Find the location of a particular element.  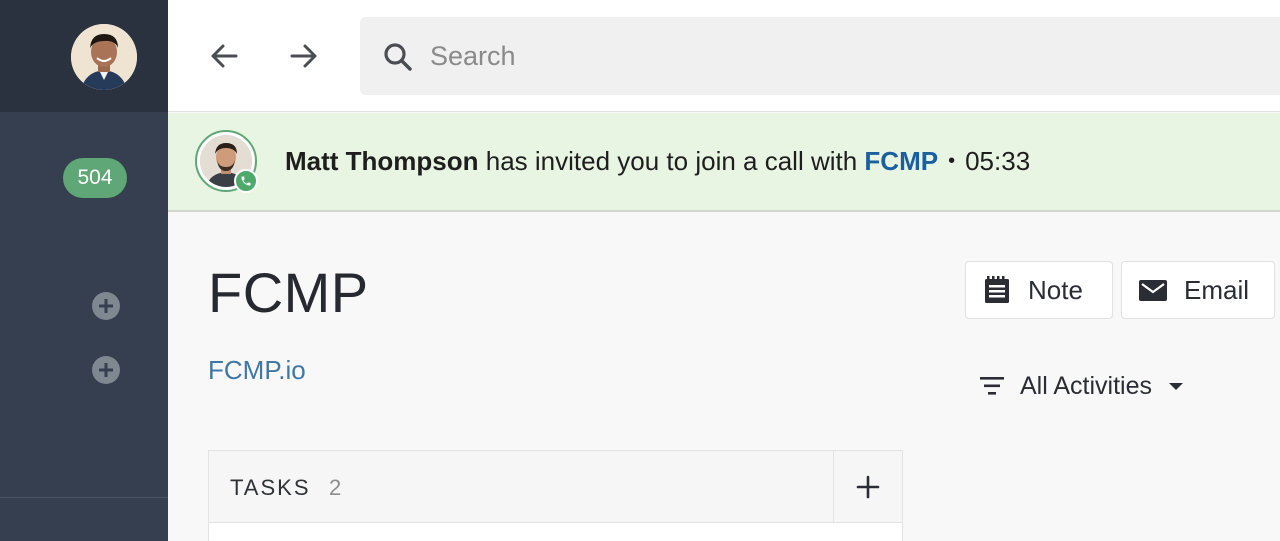

note-button: Note is located at coordinates (1039, 290).